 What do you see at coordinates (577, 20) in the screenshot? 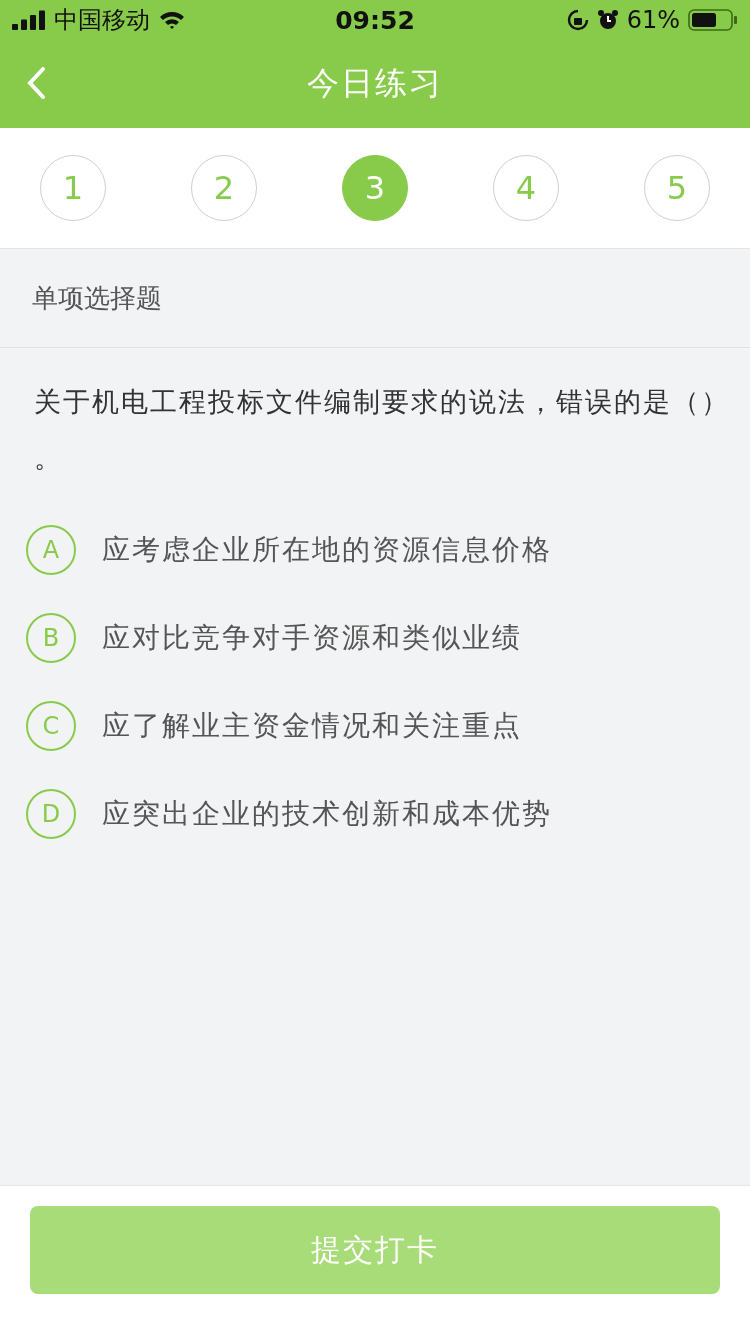
I see `rotation-lock-icon` at bounding box center [577, 20].